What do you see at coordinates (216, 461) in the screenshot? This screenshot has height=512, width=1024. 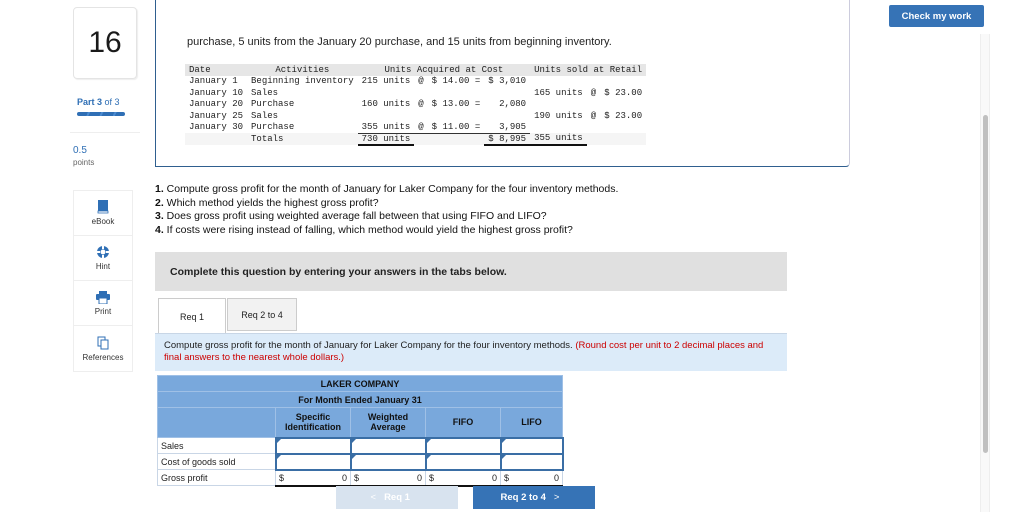 I see `row-label: Cost of goods sold` at bounding box center [216, 461].